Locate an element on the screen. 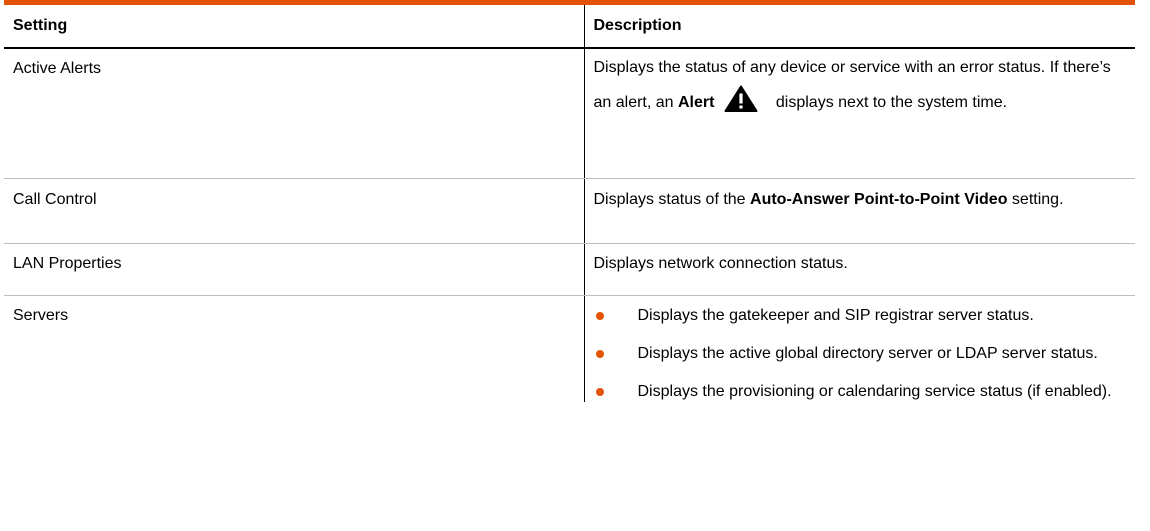 The image size is (1150, 531). setting-active-alerts: Active Alerts is located at coordinates (294, 113).